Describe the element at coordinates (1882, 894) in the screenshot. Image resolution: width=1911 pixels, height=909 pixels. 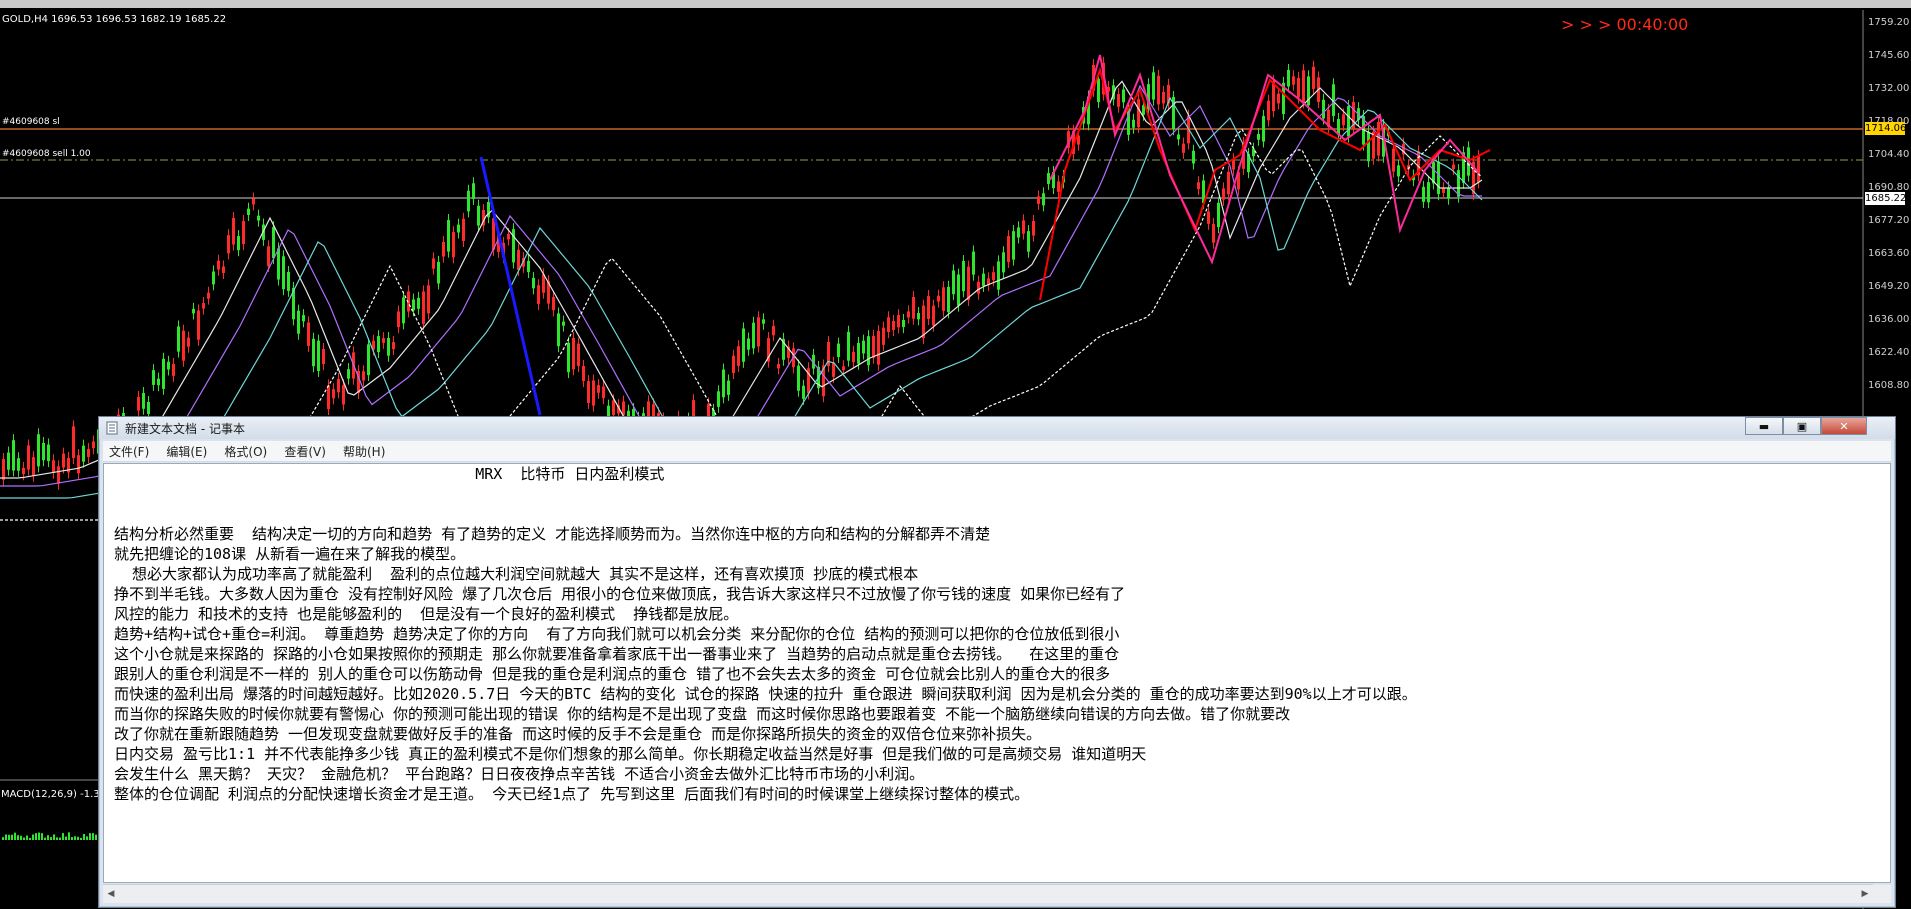
I see `resize-grip-icon` at that location.